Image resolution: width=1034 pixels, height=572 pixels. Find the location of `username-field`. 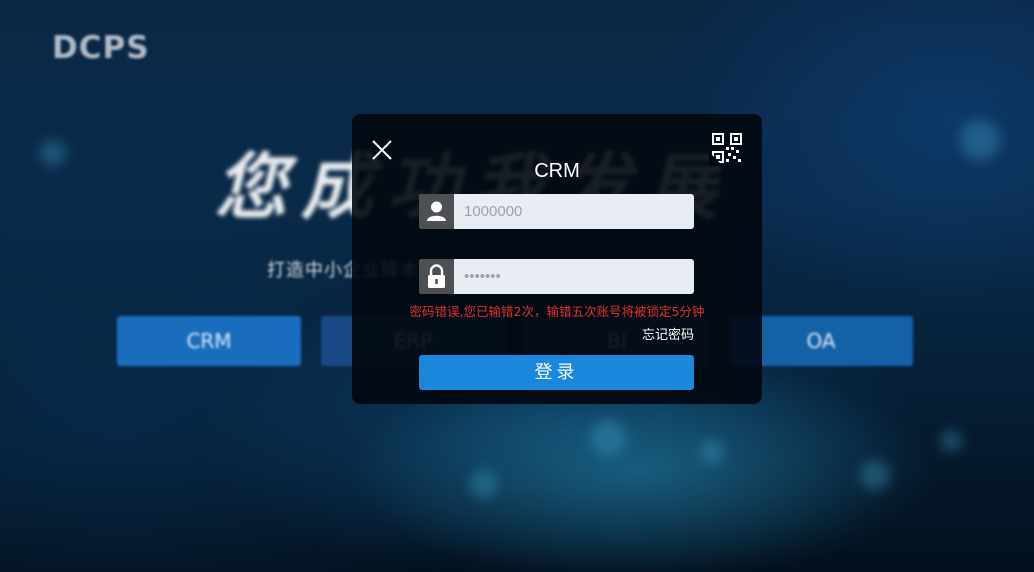

username-field is located at coordinates (556, 211).